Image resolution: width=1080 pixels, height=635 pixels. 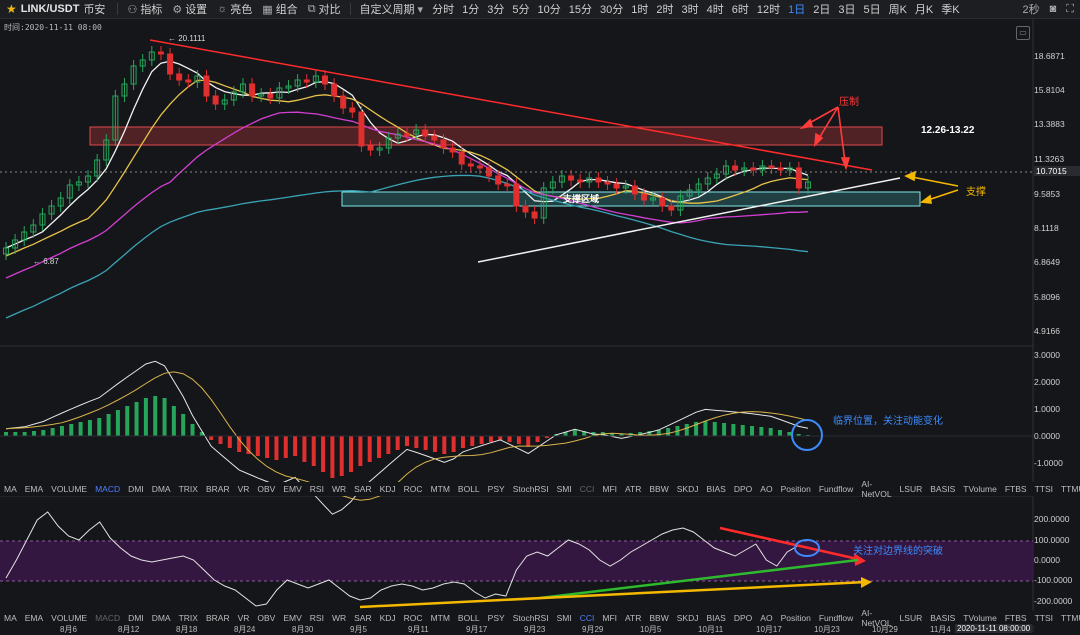 What do you see at coordinates (876, 489) in the screenshot?
I see `indicator-tab-ai-netvol: AI-NetVOL` at bounding box center [876, 489].